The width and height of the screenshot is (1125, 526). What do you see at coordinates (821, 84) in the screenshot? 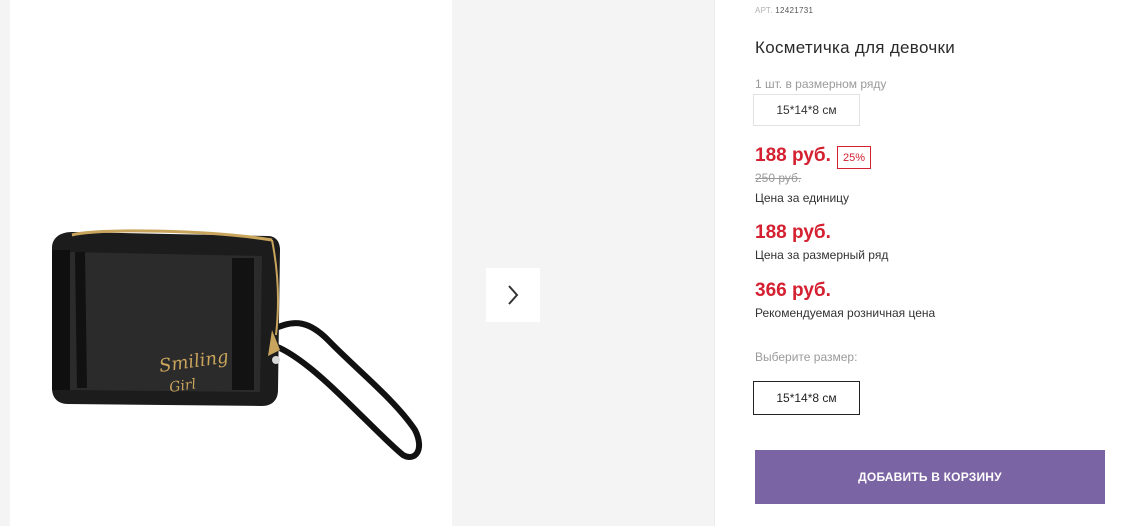
I see `pack-note: 1 шт. в размерном ряду` at bounding box center [821, 84].